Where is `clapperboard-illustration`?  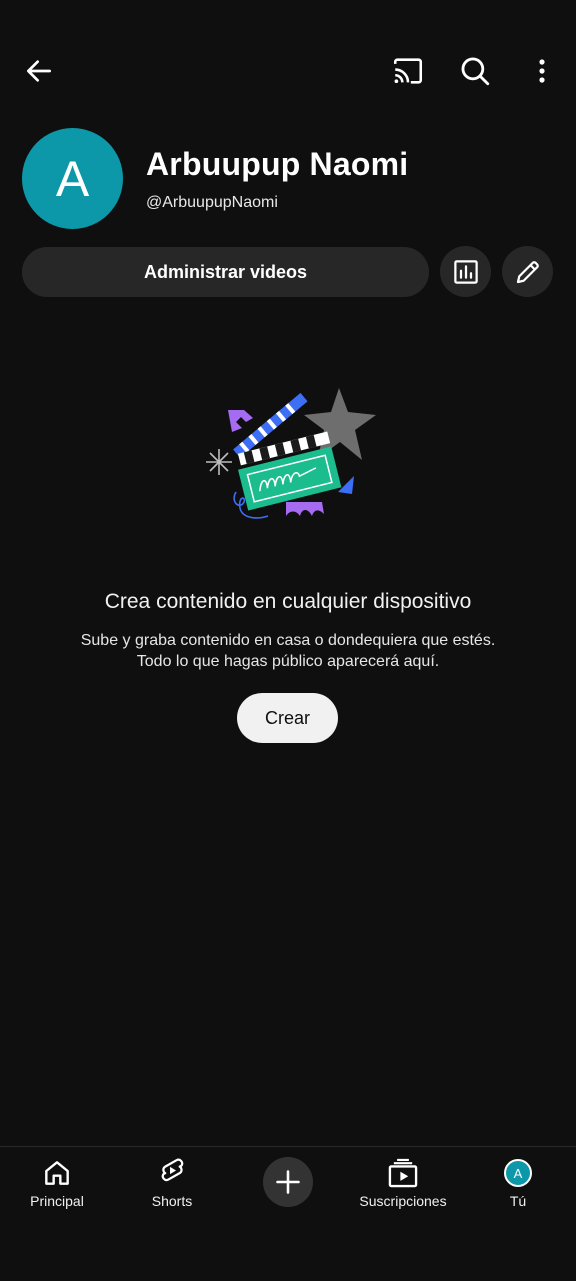
clapperboard-illustration is located at coordinates (291, 453).